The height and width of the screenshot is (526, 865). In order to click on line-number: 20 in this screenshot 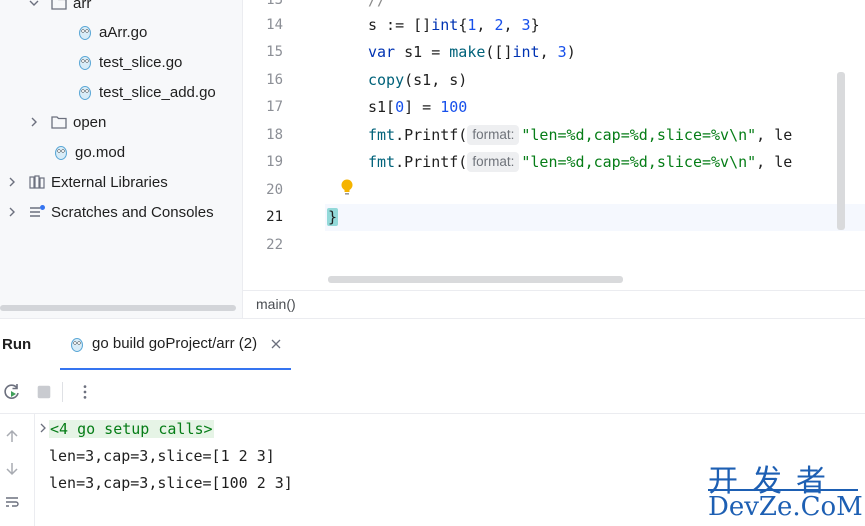, I will do `click(274, 190)`.